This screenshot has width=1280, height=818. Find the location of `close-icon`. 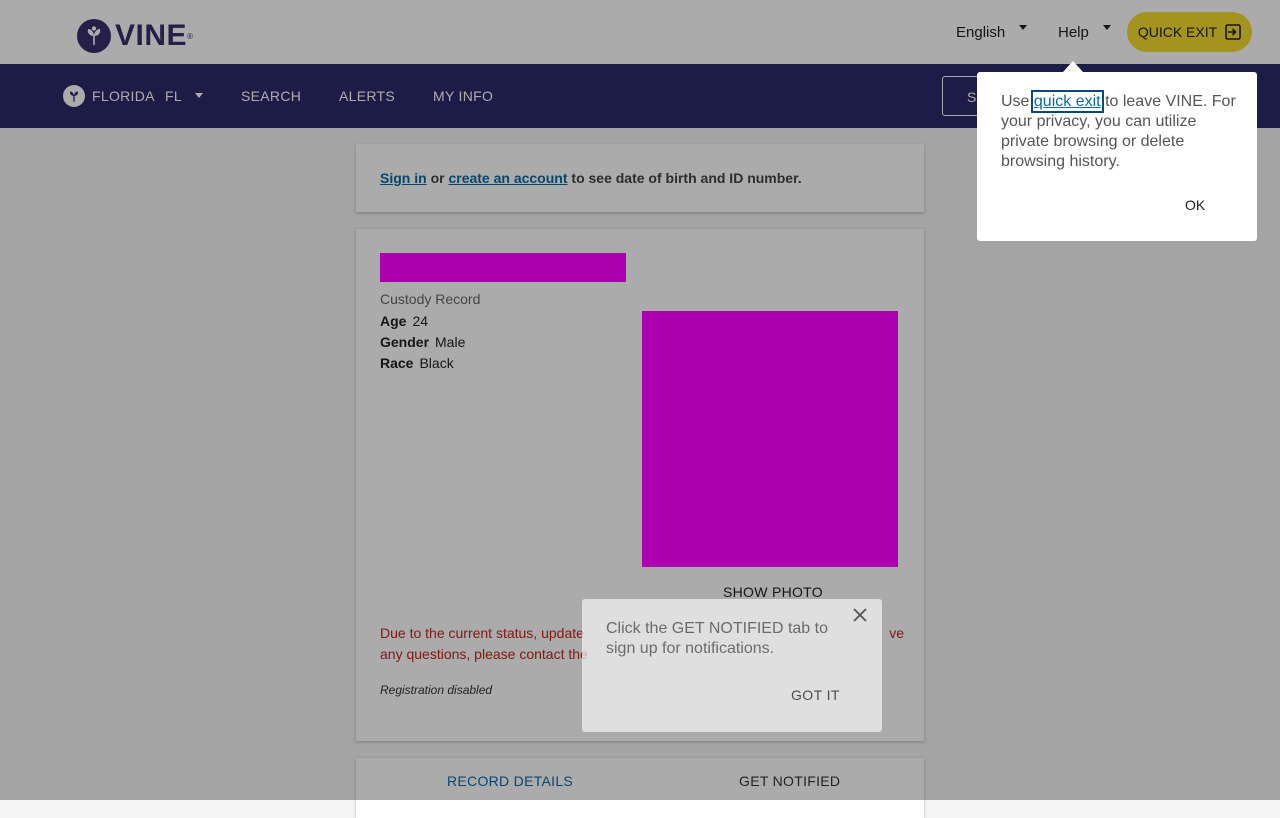

close-icon is located at coordinates (860, 615).